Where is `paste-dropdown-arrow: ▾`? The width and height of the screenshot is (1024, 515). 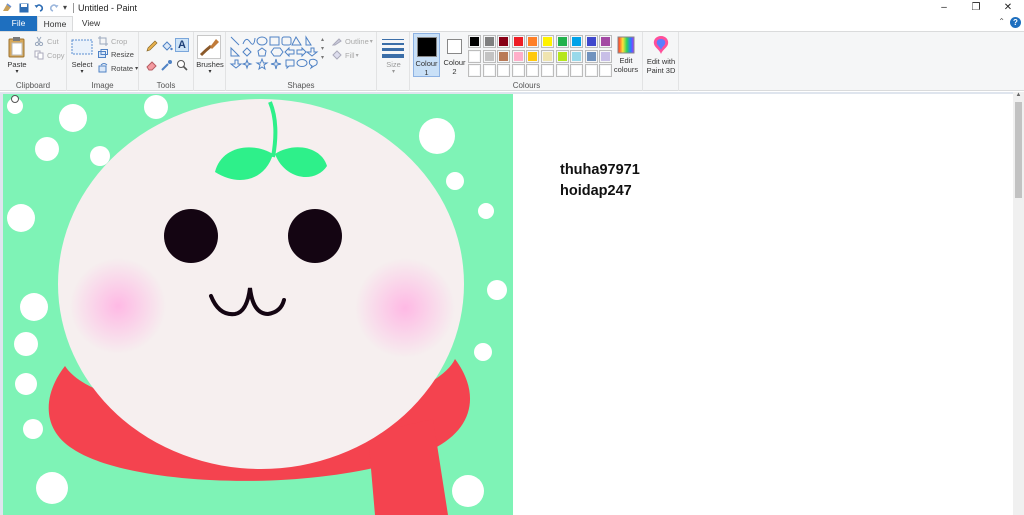
paste-dropdown-arrow: ▾ is located at coordinates (17, 72).